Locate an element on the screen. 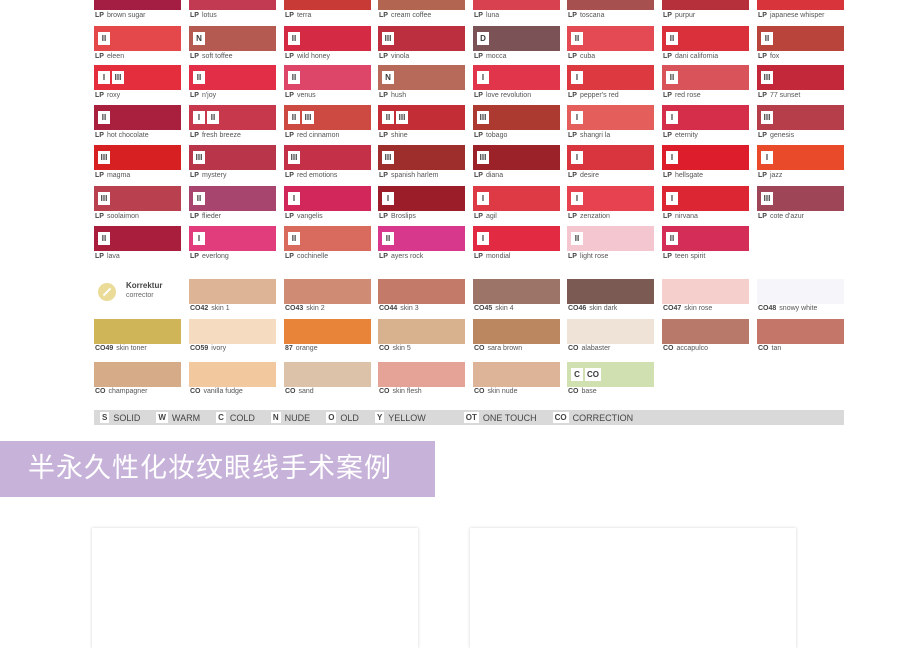  swatch-name: base is located at coordinates (589, 391).